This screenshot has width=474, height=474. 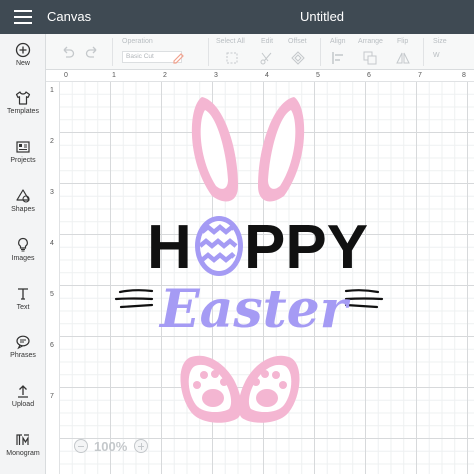 What do you see at coordinates (219, 246) in the screenshot?
I see `easter-egg-icon` at bounding box center [219, 246].